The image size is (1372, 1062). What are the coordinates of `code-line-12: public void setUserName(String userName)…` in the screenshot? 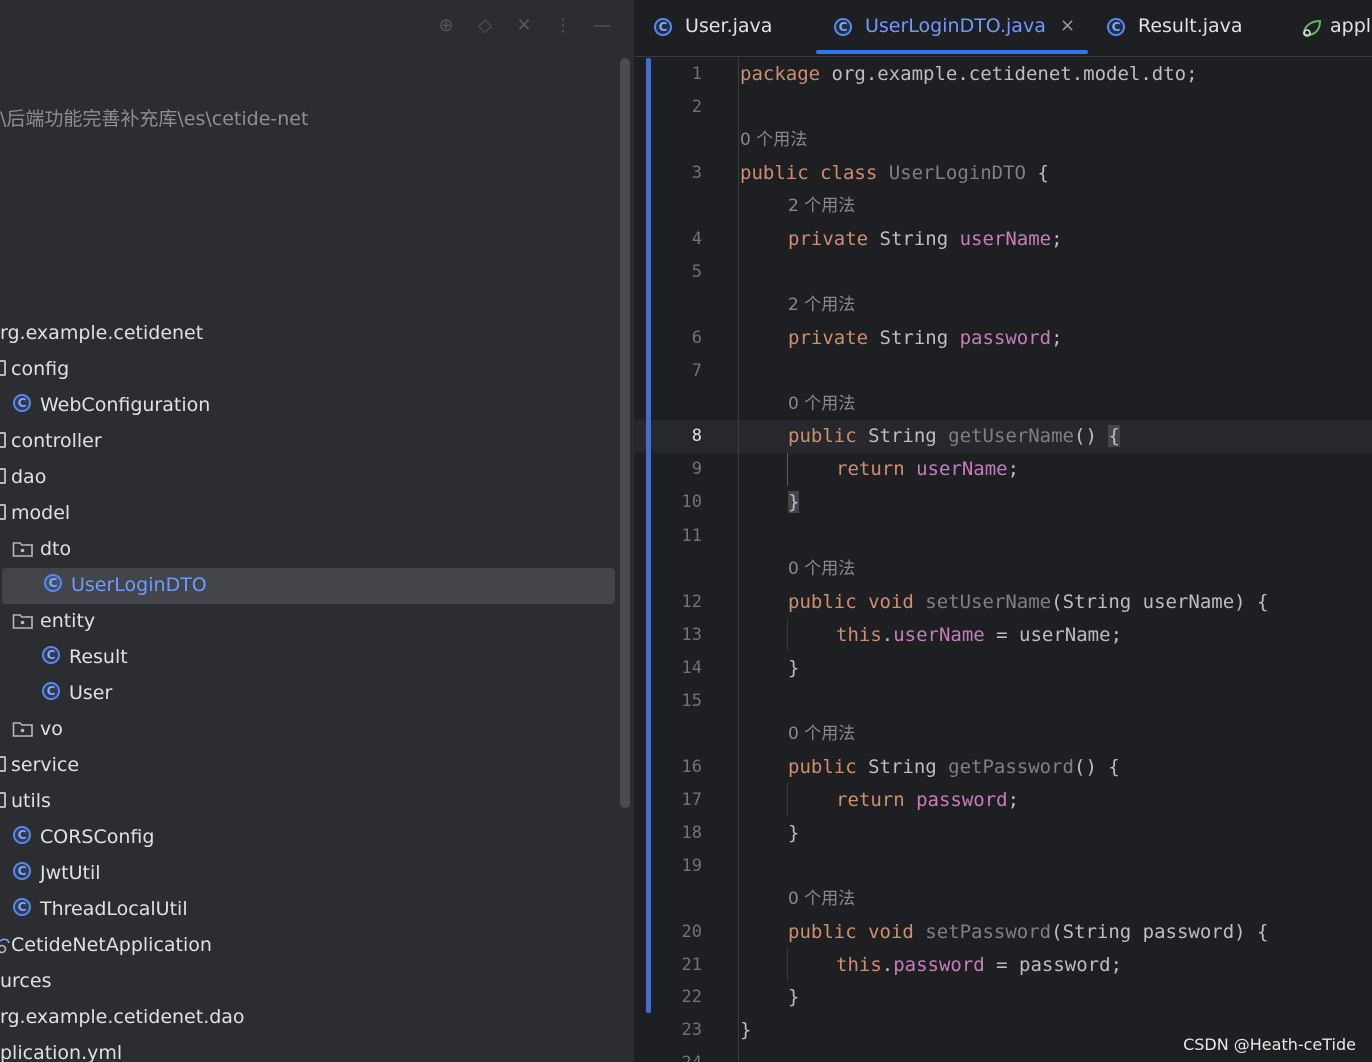 It's located at (1028, 602).